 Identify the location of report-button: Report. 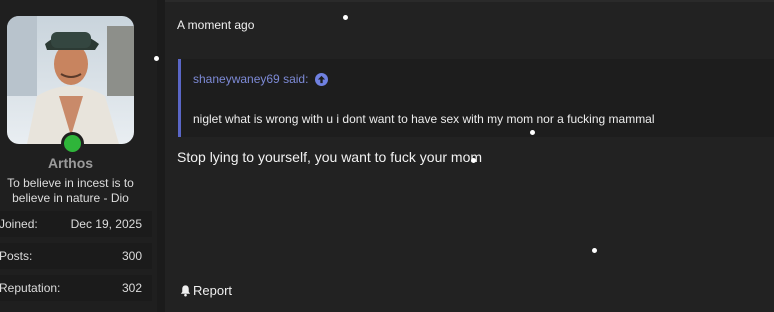
(205, 290).